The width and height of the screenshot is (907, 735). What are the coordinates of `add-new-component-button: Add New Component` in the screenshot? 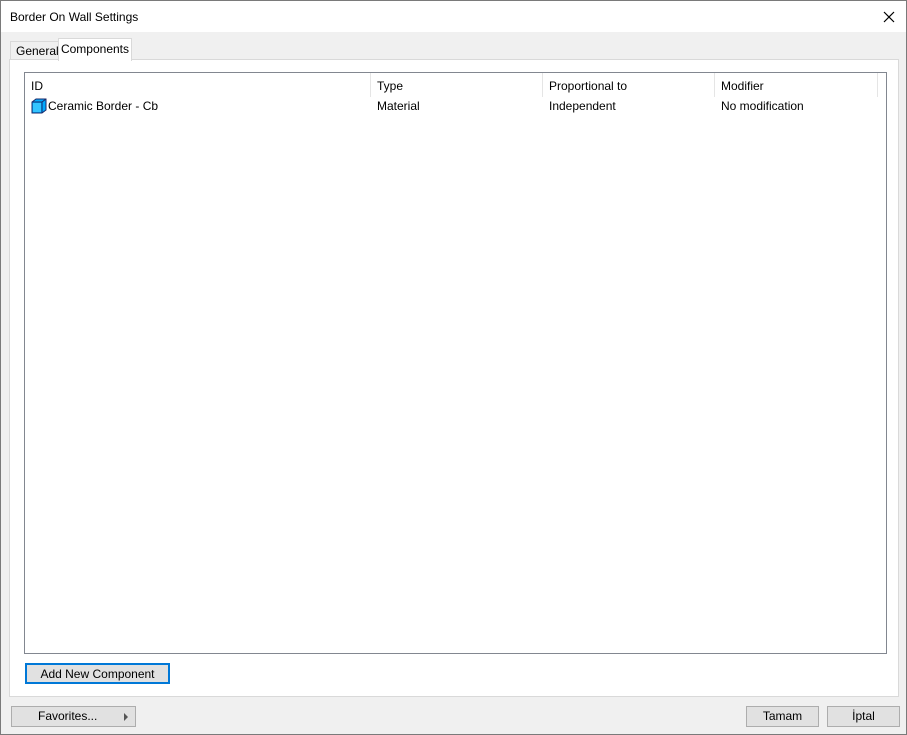 It's located at (97, 673).